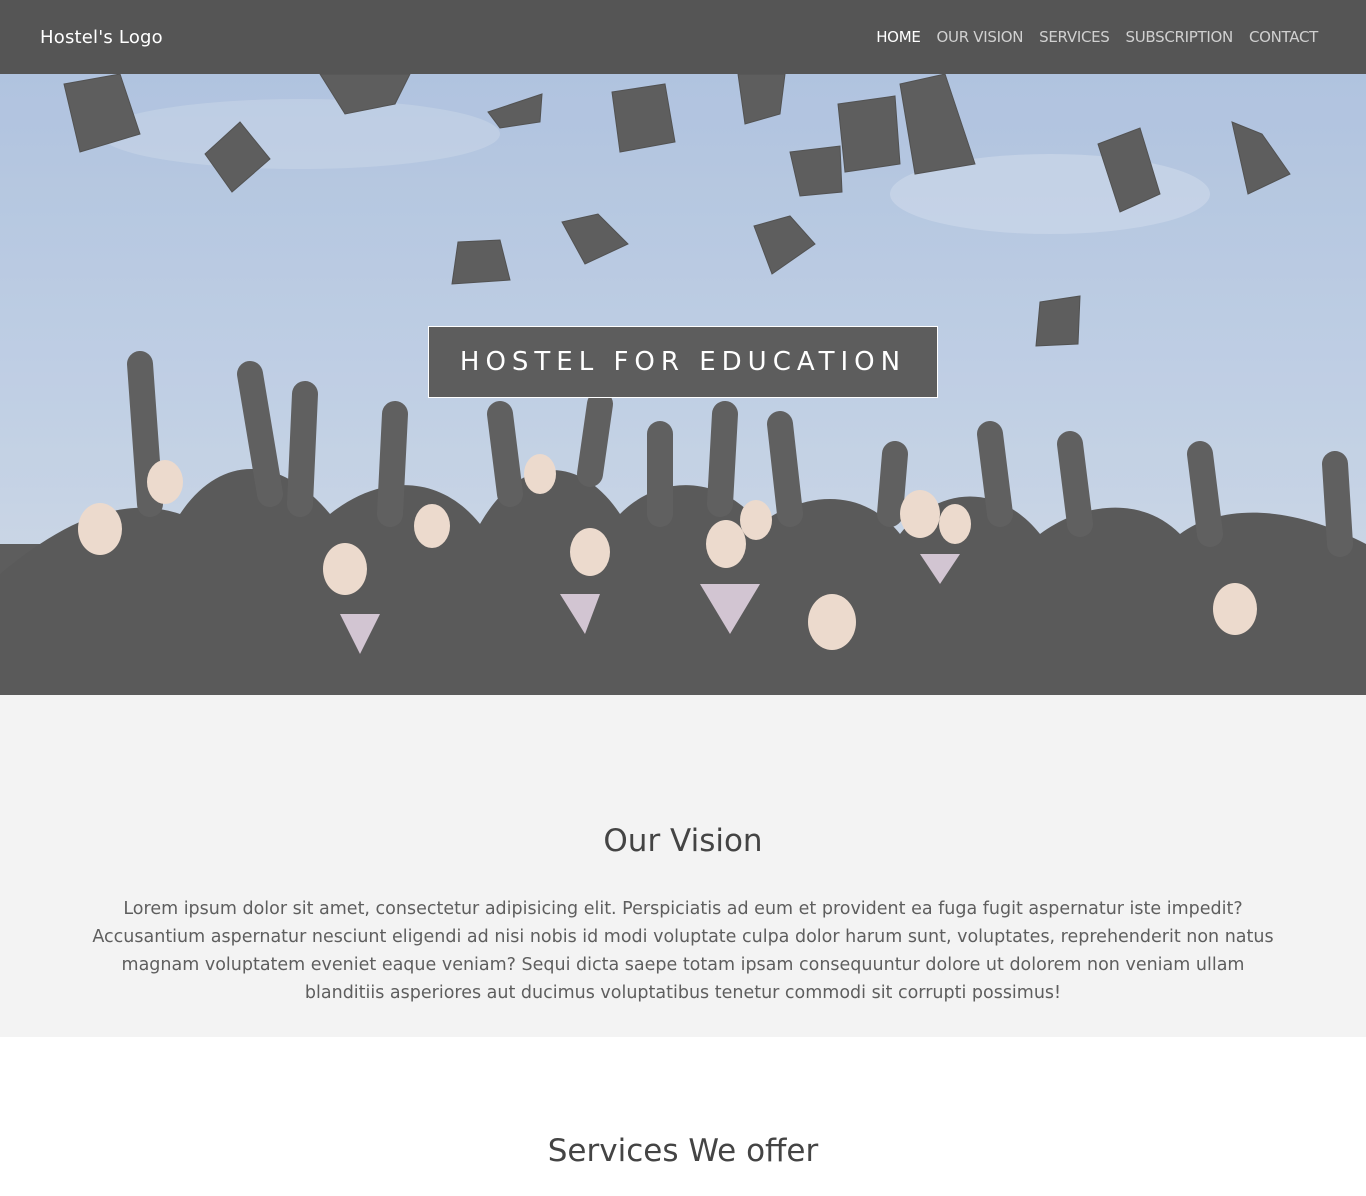 The height and width of the screenshot is (1196, 1366). What do you see at coordinates (101, 37) in the screenshot?
I see `site-logo: Hostel's Logo` at bounding box center [101, 37].